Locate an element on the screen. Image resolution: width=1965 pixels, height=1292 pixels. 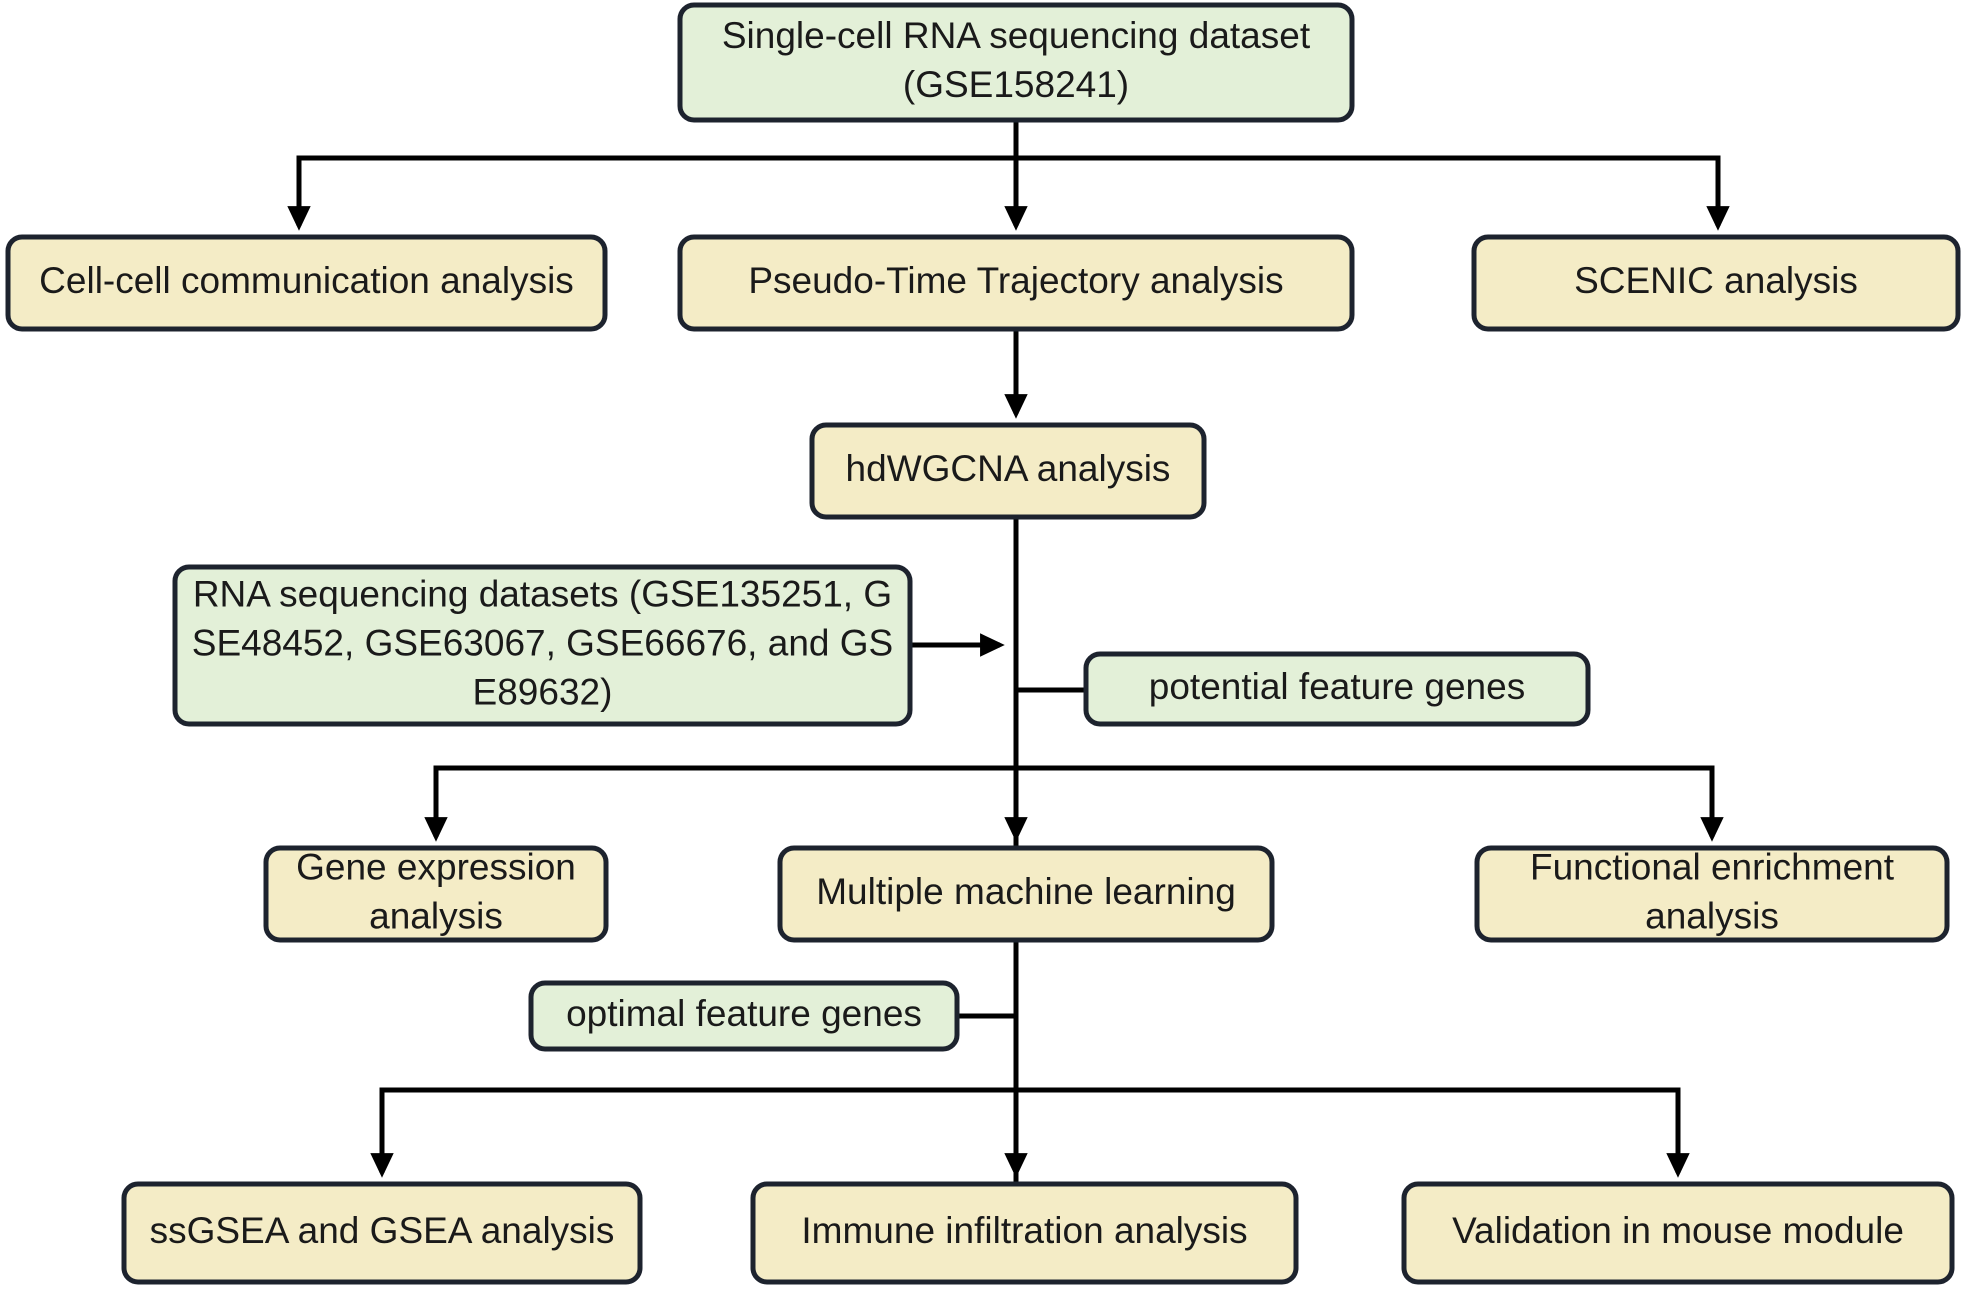
multiple-machine-learning-node-label: Multiple machine learning is located at coordinates (1026, 891).